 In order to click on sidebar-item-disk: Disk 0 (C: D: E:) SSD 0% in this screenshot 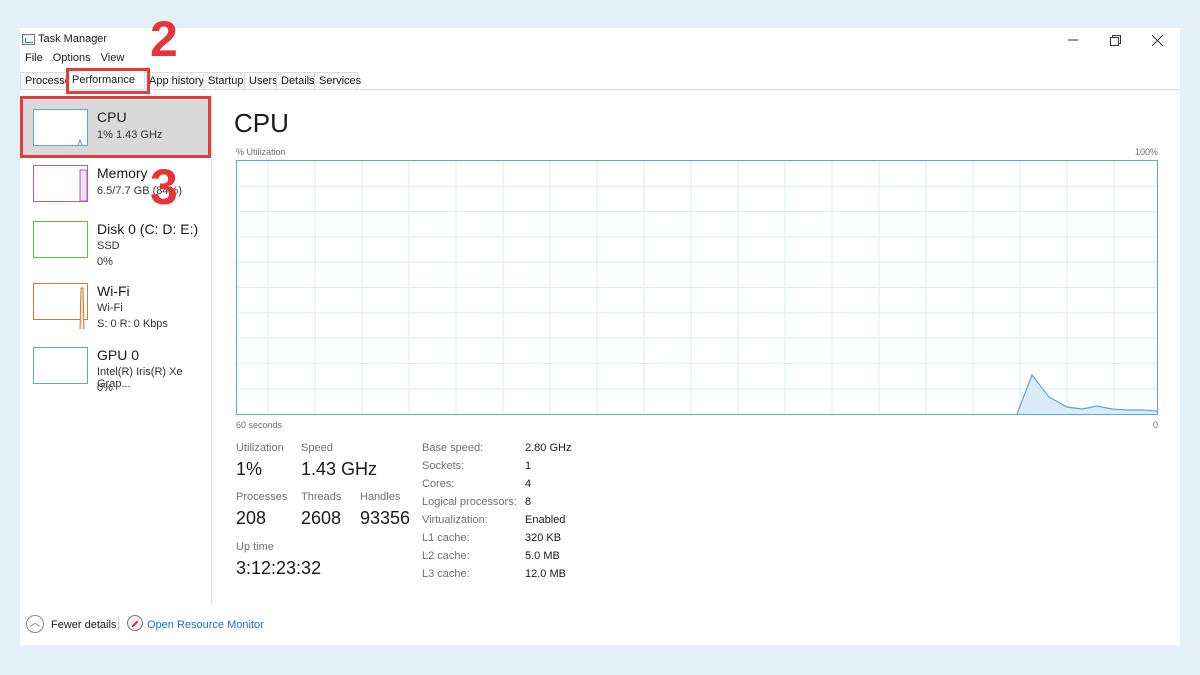, I will do `click(115, 240)`.